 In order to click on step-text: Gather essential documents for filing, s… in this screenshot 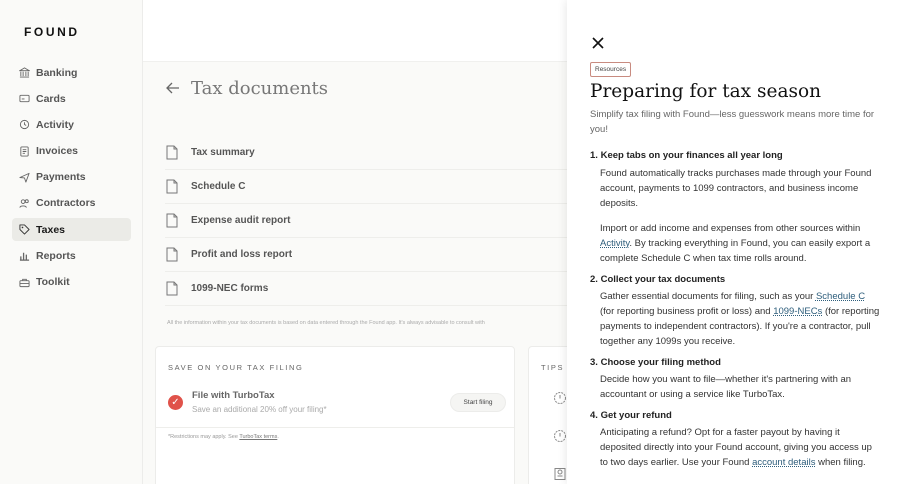, I will do `click(708, 296)`.